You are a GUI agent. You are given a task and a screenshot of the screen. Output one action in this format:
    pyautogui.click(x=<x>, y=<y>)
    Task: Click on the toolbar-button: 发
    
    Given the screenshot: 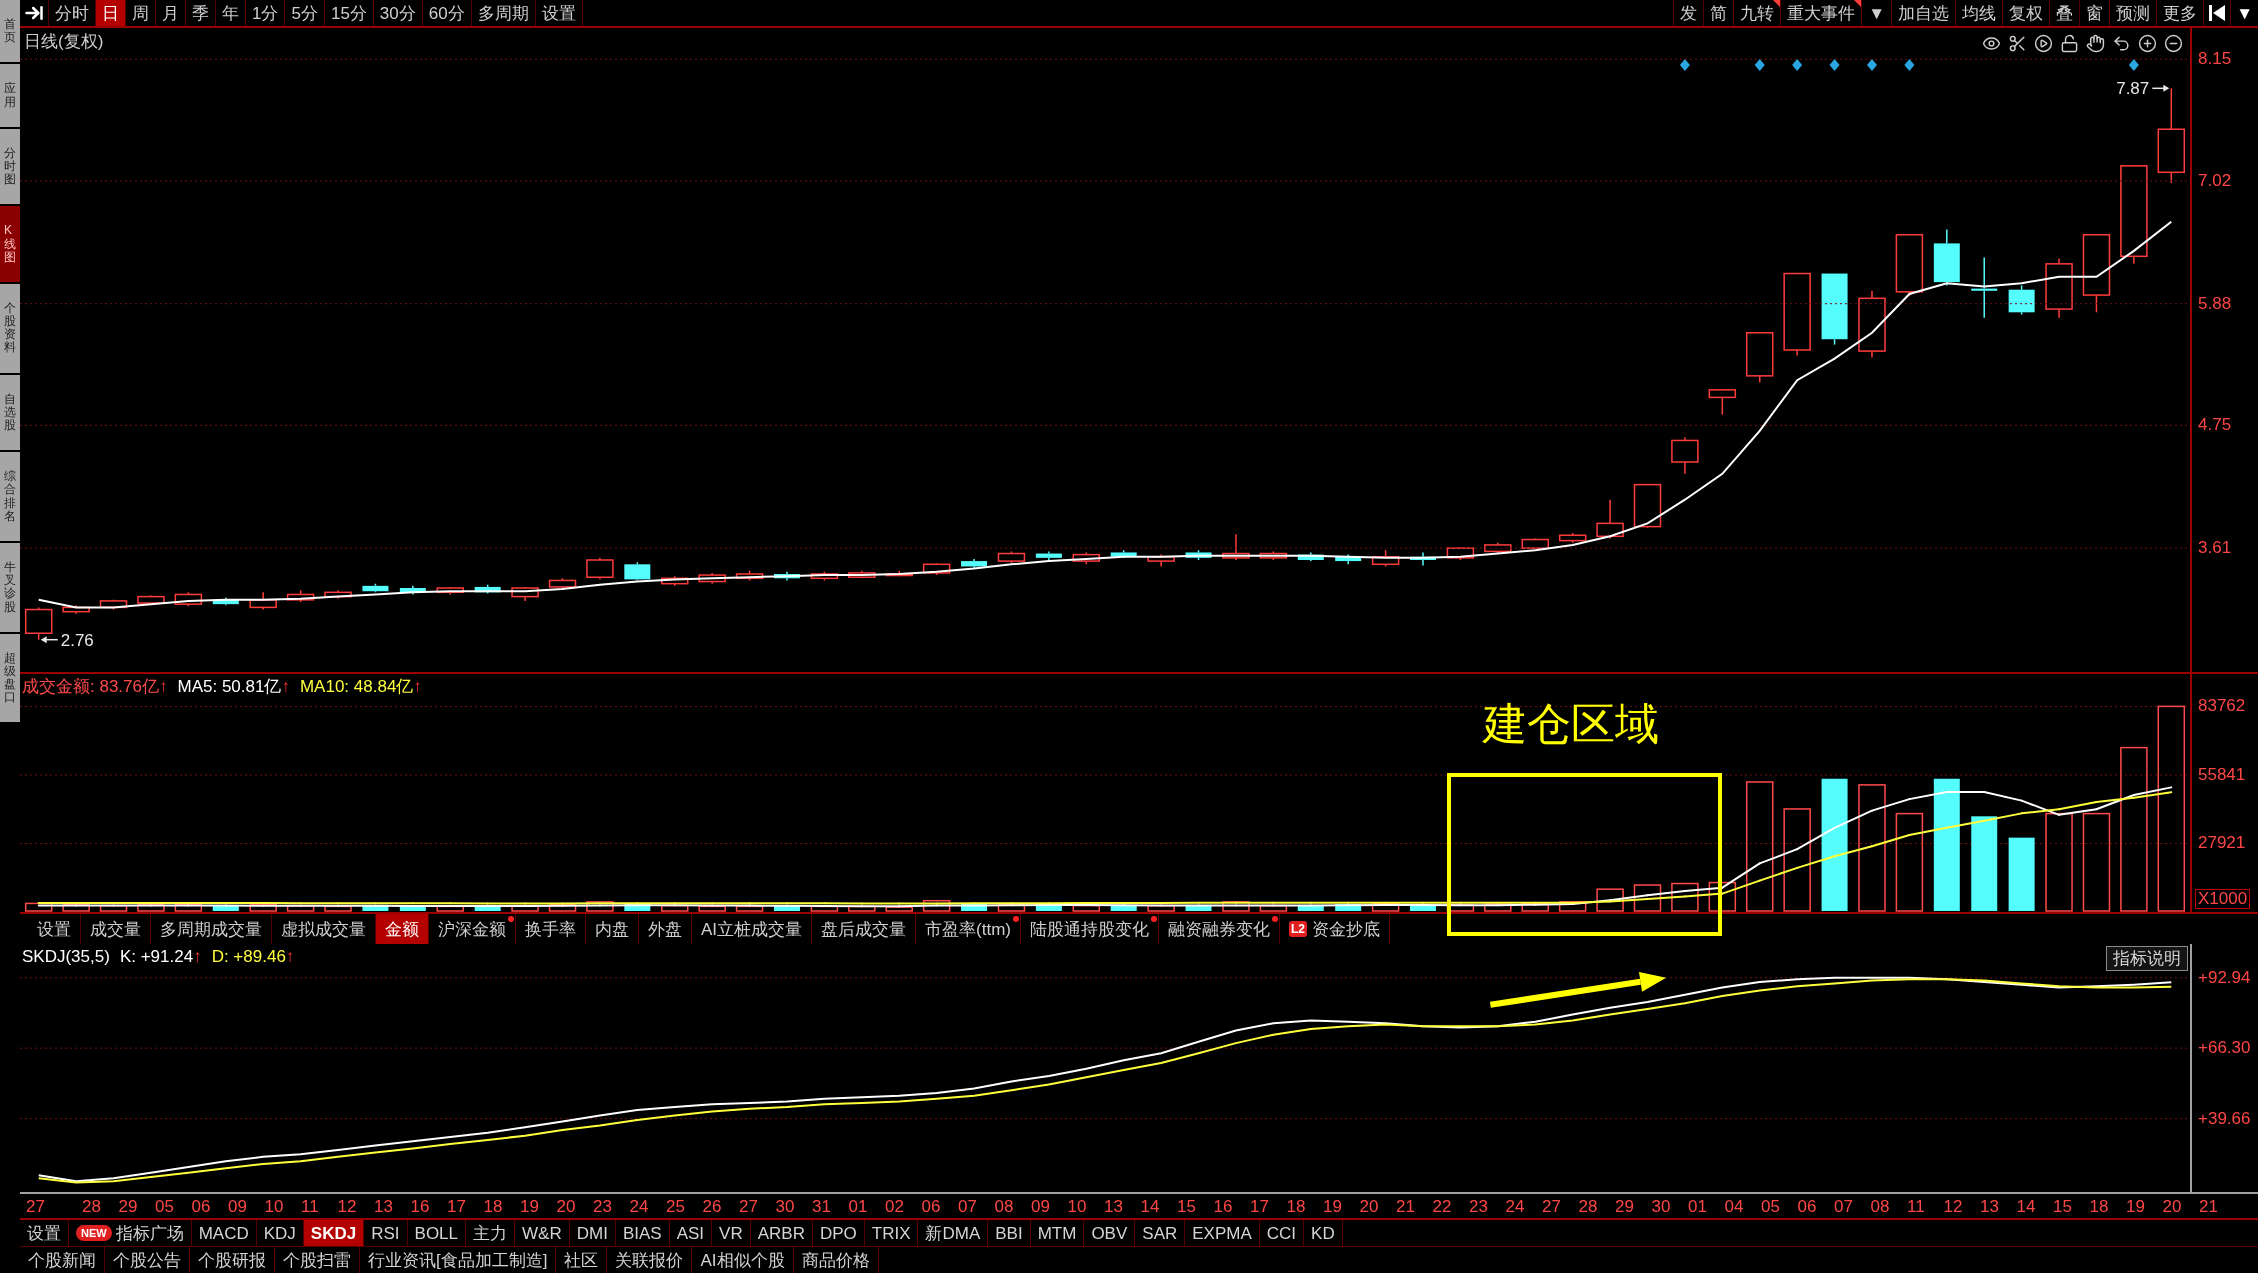 What is the action you would take?
    pyautogui.click(x=1688, y=13)
    